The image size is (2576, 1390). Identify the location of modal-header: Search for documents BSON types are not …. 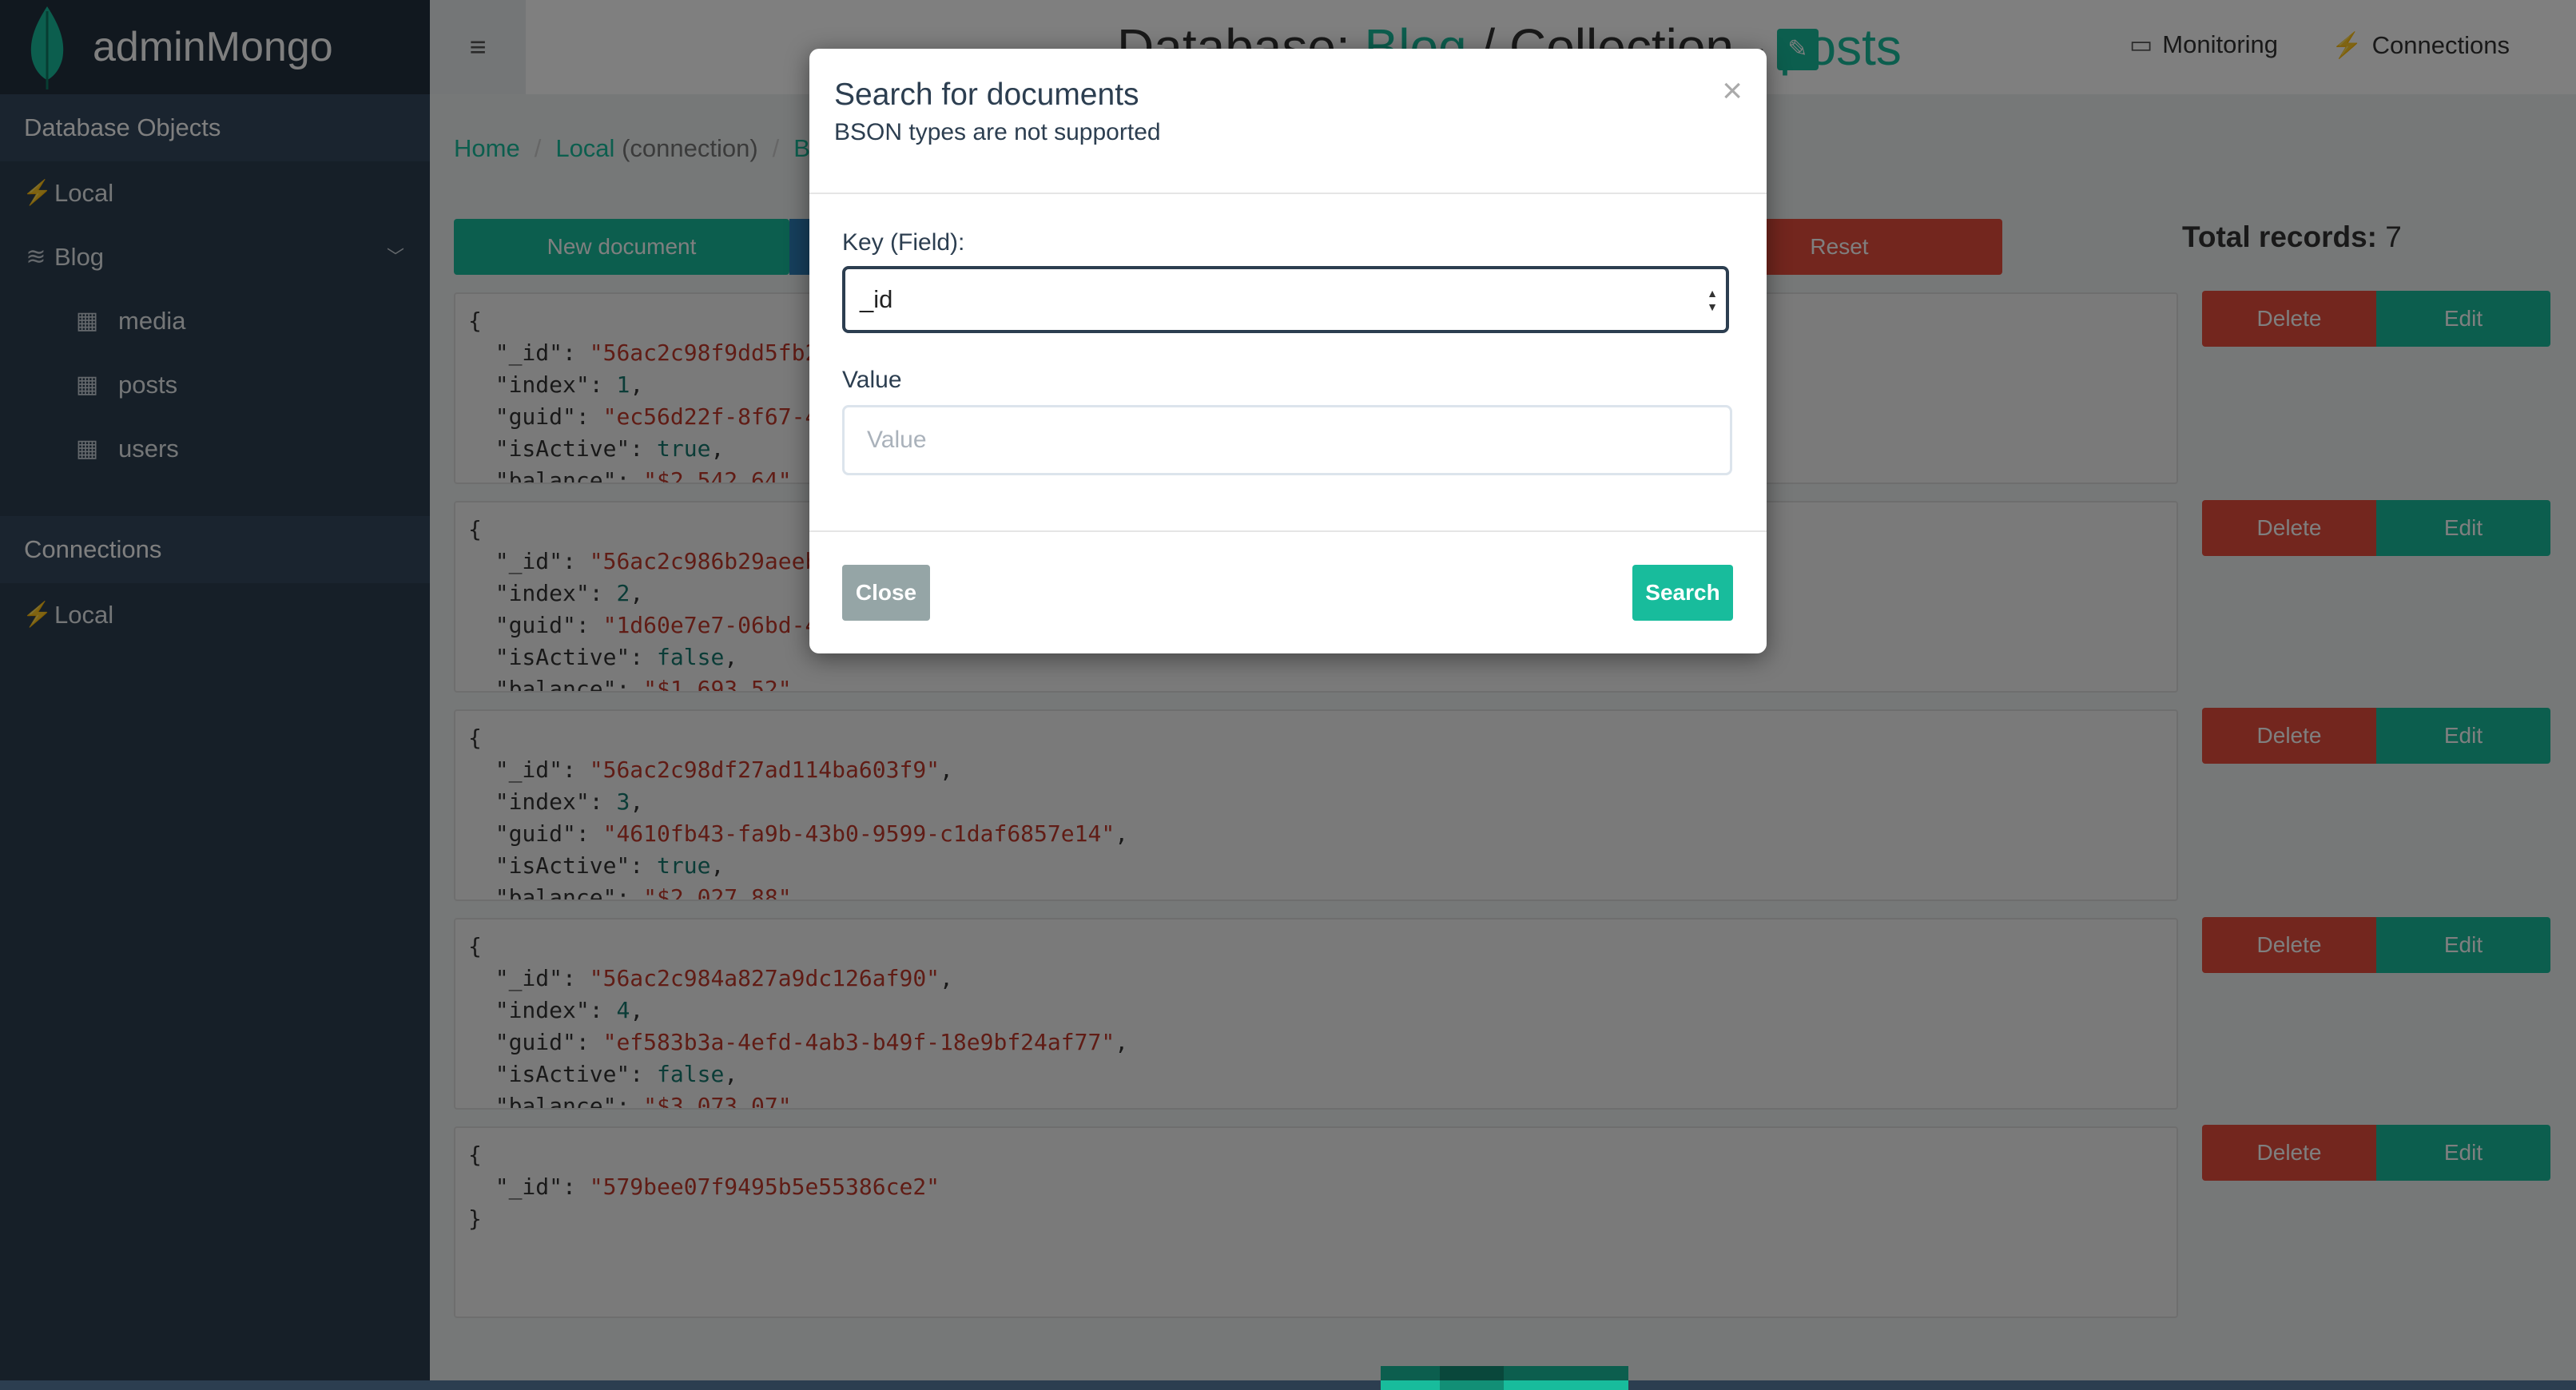
(1288, 121).